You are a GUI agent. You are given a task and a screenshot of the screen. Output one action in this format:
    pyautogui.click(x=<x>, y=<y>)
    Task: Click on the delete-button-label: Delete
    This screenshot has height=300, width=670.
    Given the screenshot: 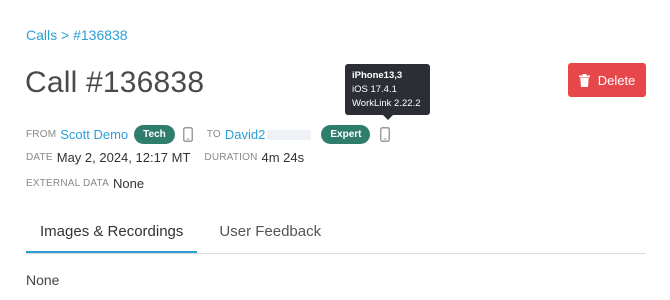 What is the action you would take?
    pyautogui.click(x=616, y=80)
    